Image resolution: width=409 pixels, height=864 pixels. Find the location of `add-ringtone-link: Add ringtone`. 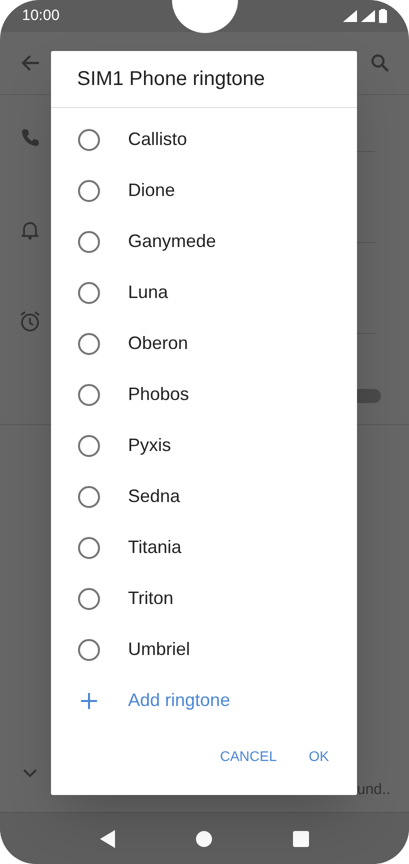

add-ringtone-link: Add ringtone is located at coordinates (179, 700).